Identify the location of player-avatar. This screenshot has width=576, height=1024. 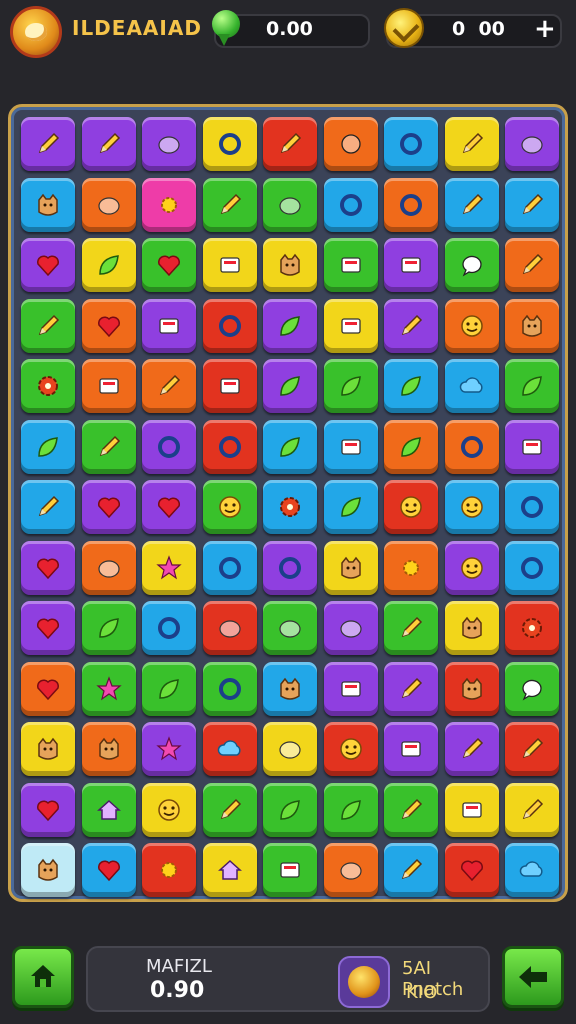
(36, 32).